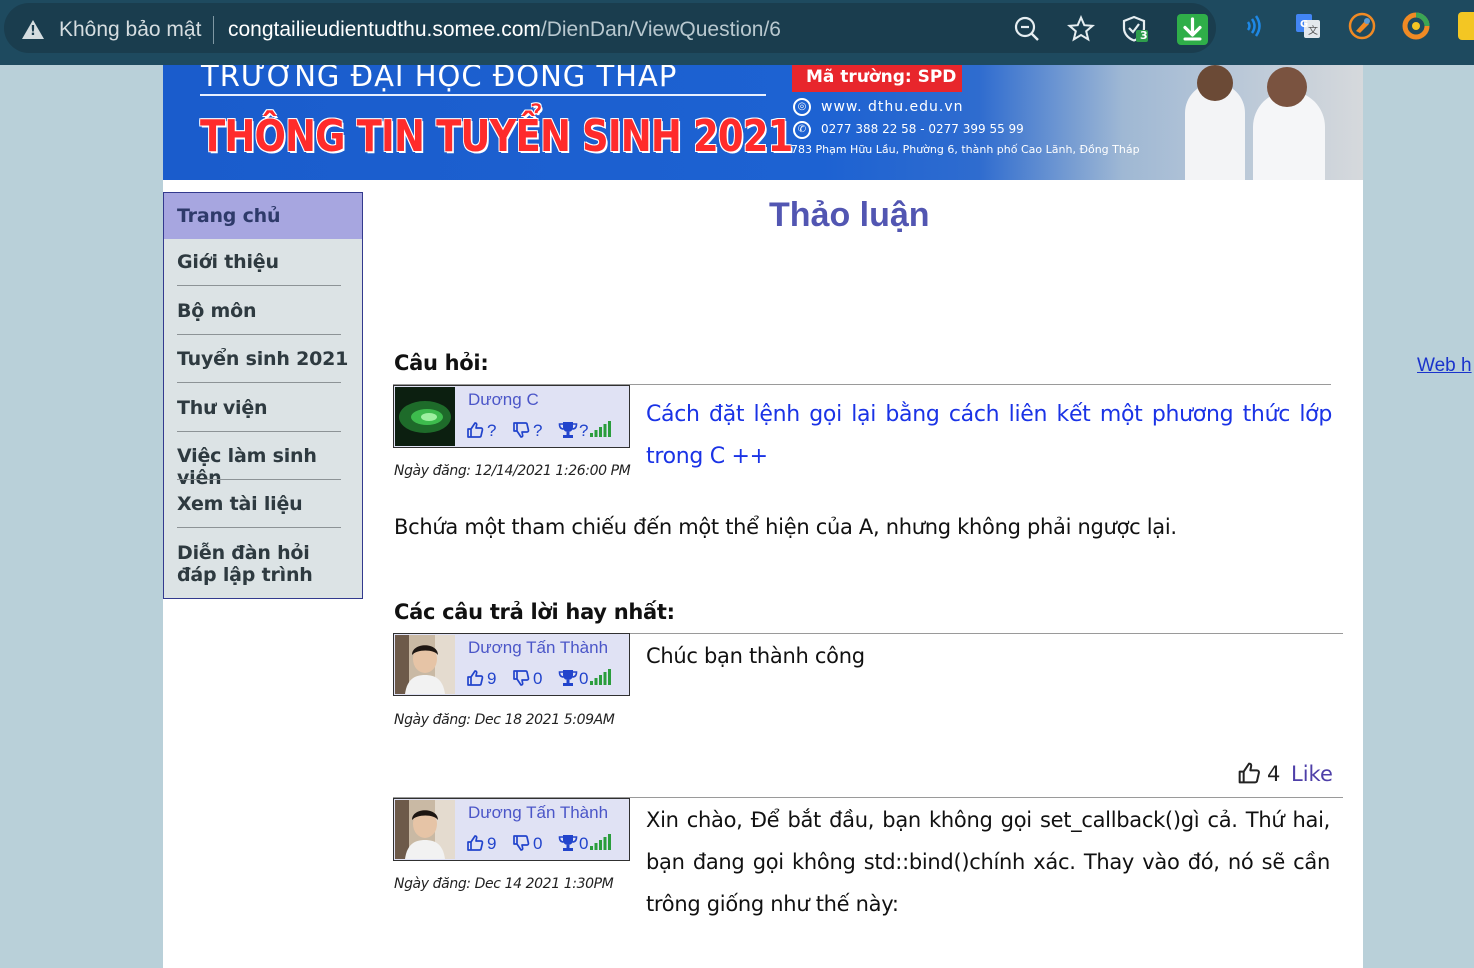  Describe the element at coordinates (496, 136) in the screenshot. I see `banner-title: THÔNG TIN TUYỂN SINH 2021` at that location.